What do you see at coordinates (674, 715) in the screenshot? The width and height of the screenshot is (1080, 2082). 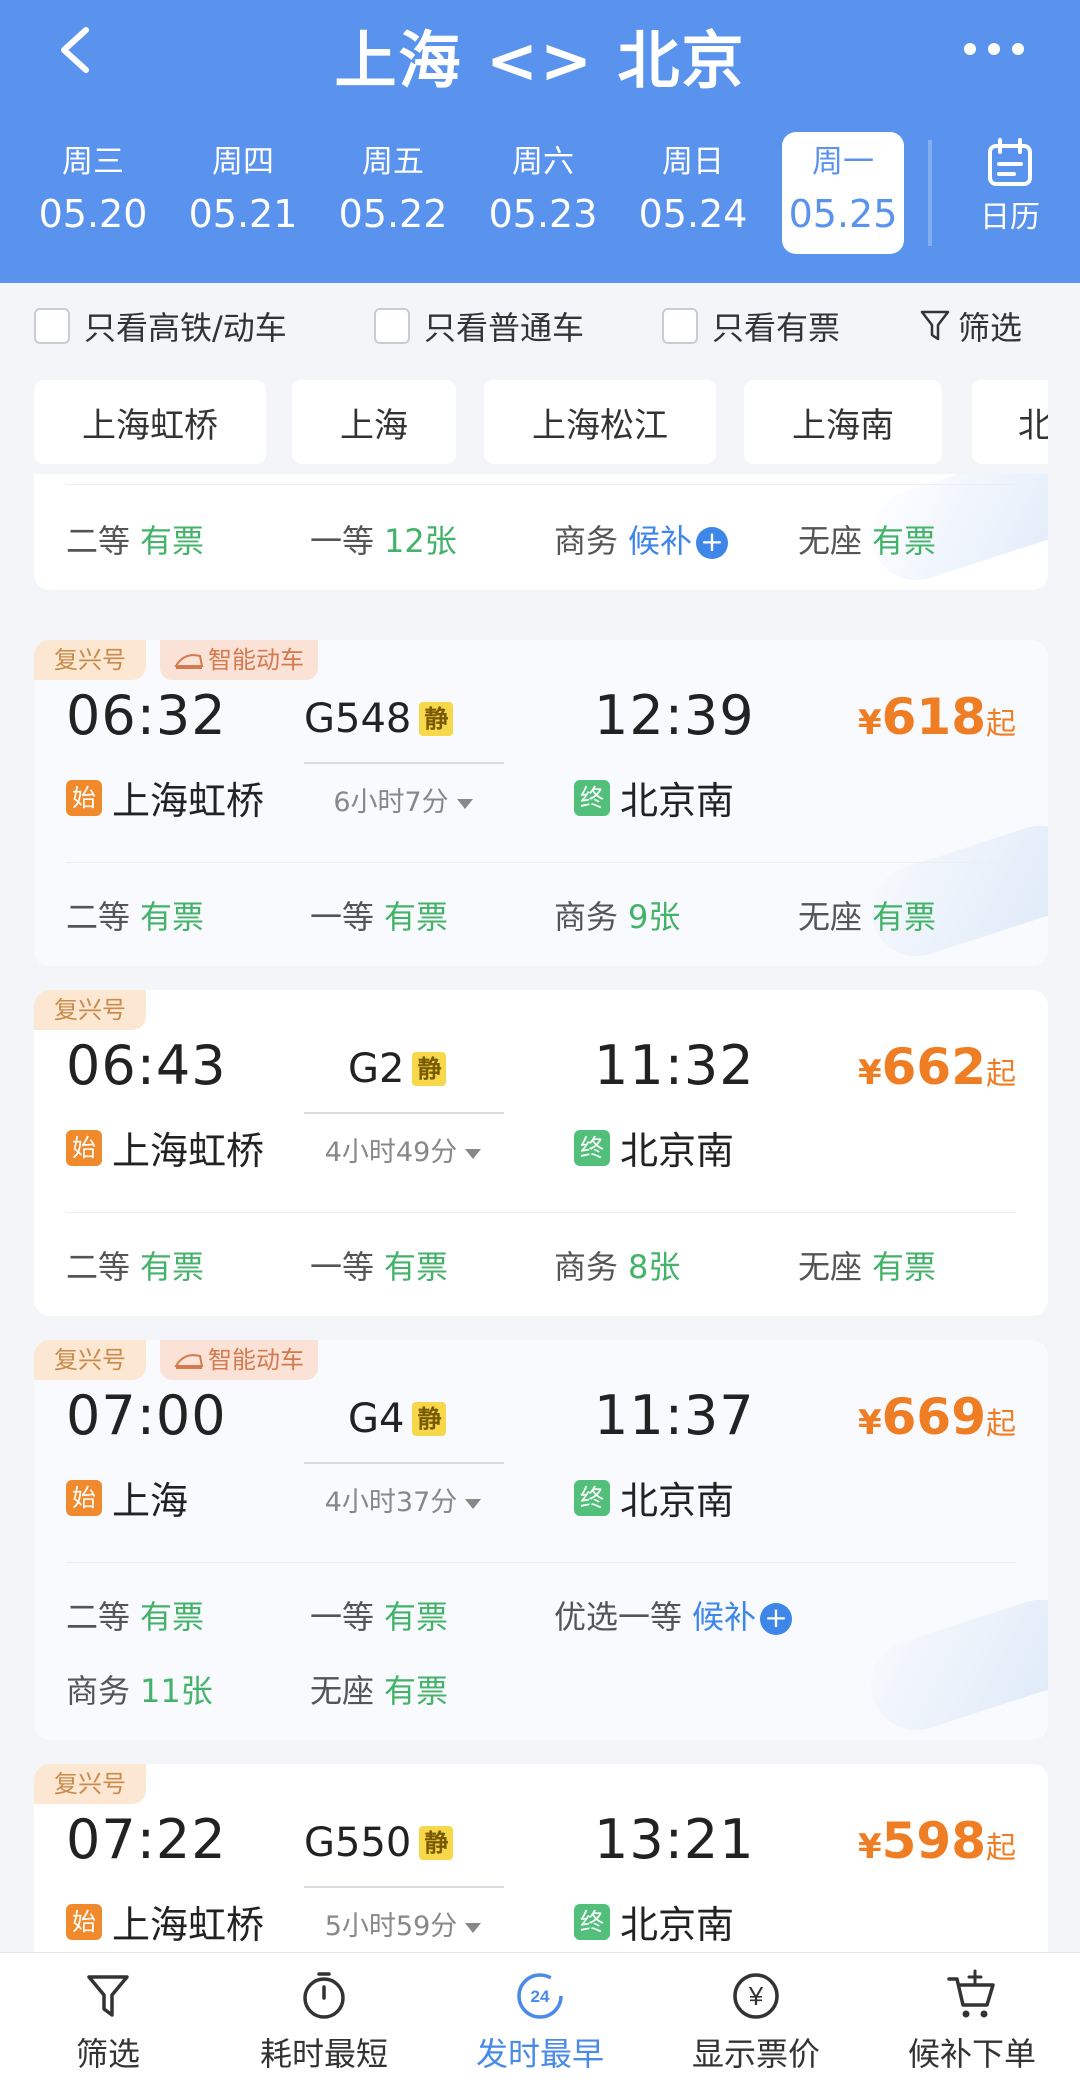 I see `arrival-time: 12:39` at bounding box center [674, 715].